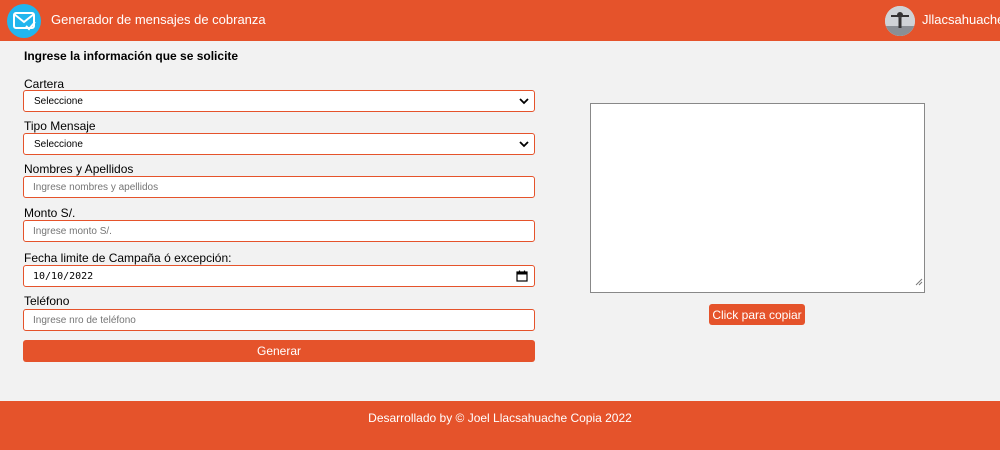  What do you see at coordinates (50, 213) in the screenshot?
I see `monto-label: Monto S/.` at bounding box center [50, 213].